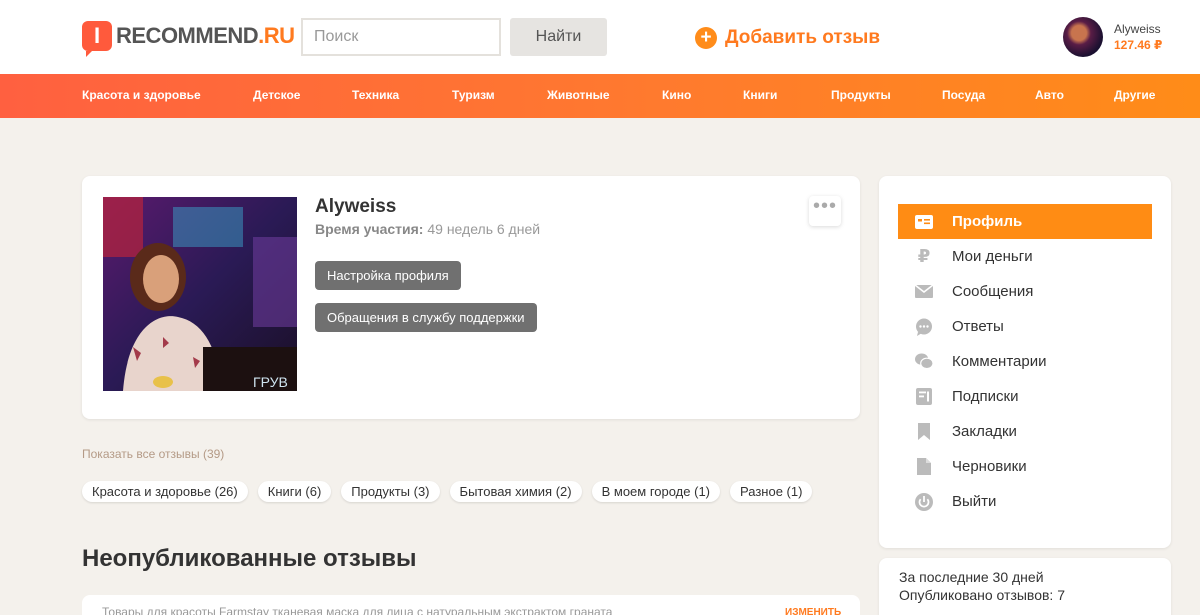 This screenshot has height=615, width=1200. What do you see at coordinates (924, 467) in the screenshot?
I see `draft-icon` at bounding box center [924, 467].